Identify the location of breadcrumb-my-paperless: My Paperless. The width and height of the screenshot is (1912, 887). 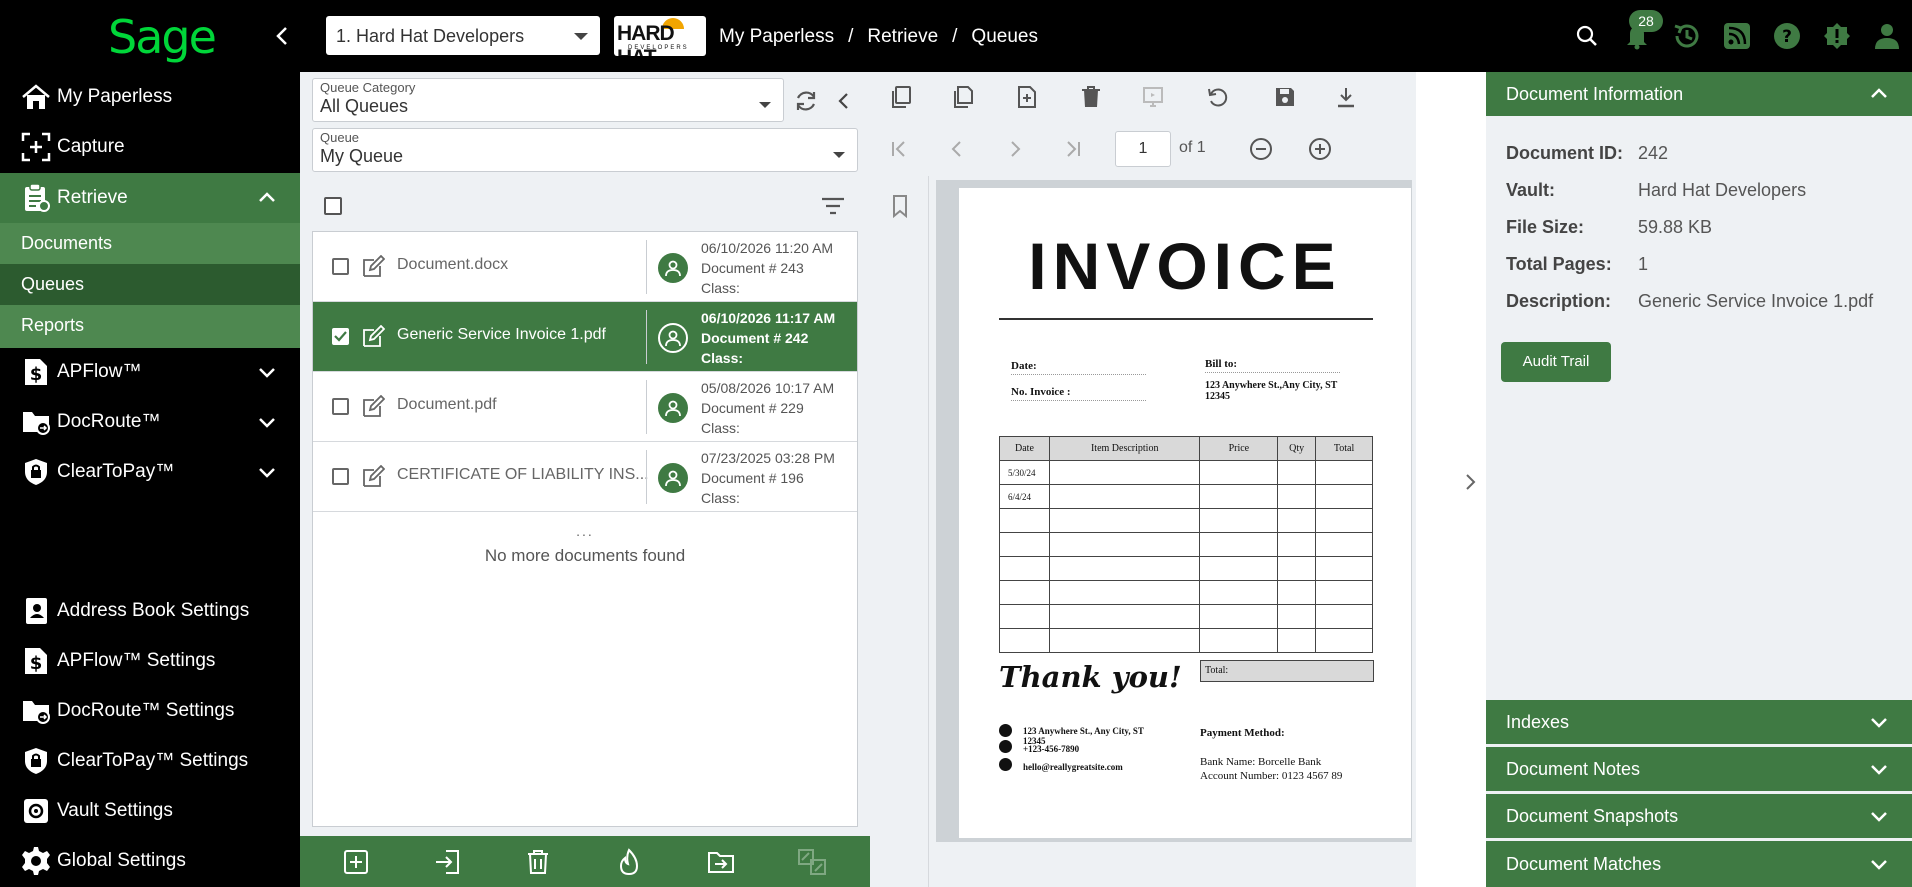
(776, 37).